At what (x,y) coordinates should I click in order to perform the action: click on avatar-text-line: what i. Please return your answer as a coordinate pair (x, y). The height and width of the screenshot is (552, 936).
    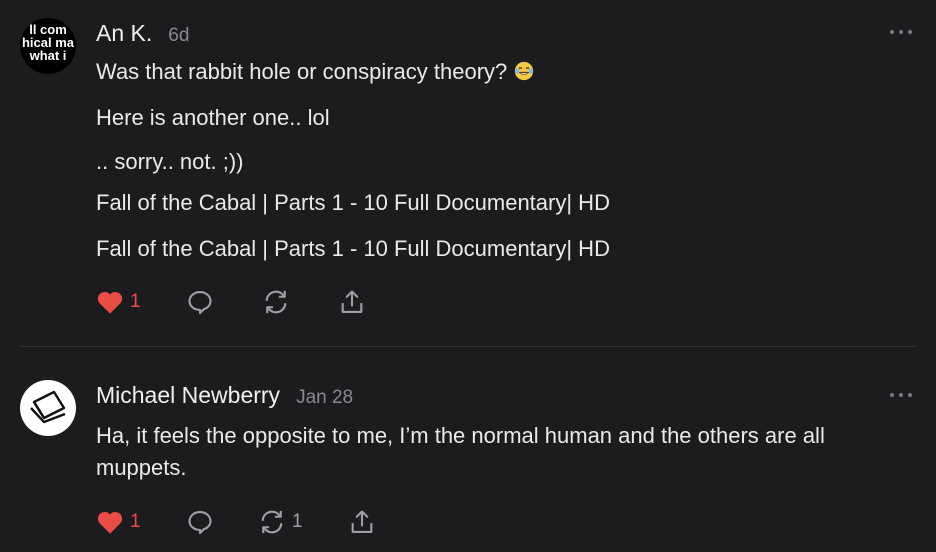
    Looking at the image, I should click on (48, 55).